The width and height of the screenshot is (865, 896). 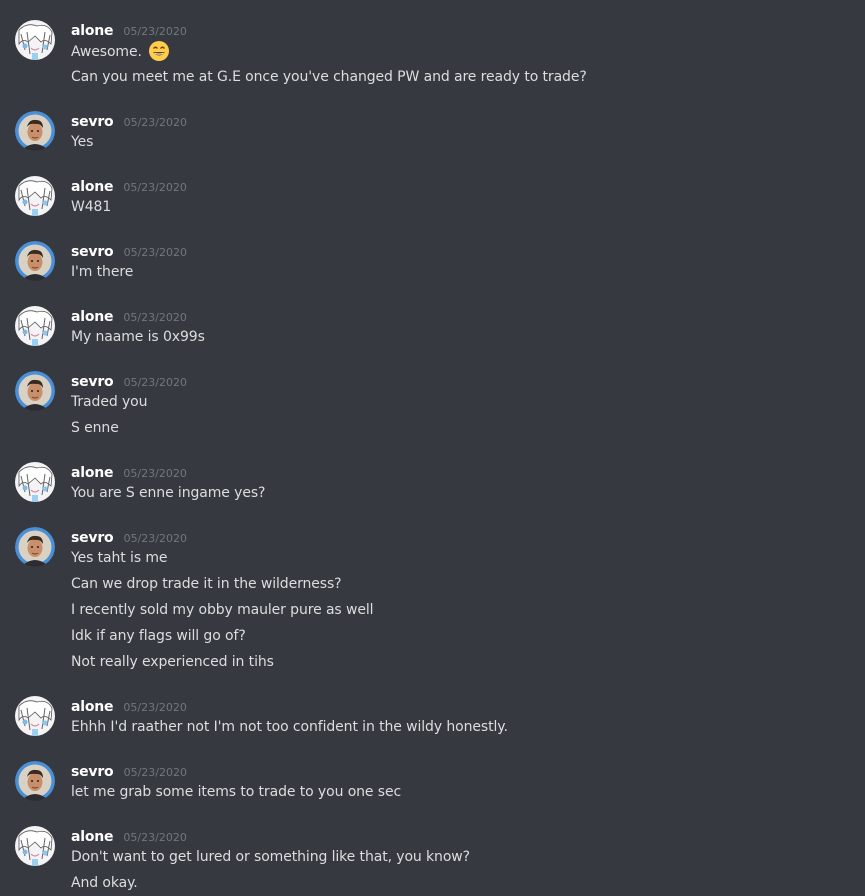 I want to click on message-text: Not really experienced in tihs, so click(x=172, y=662).